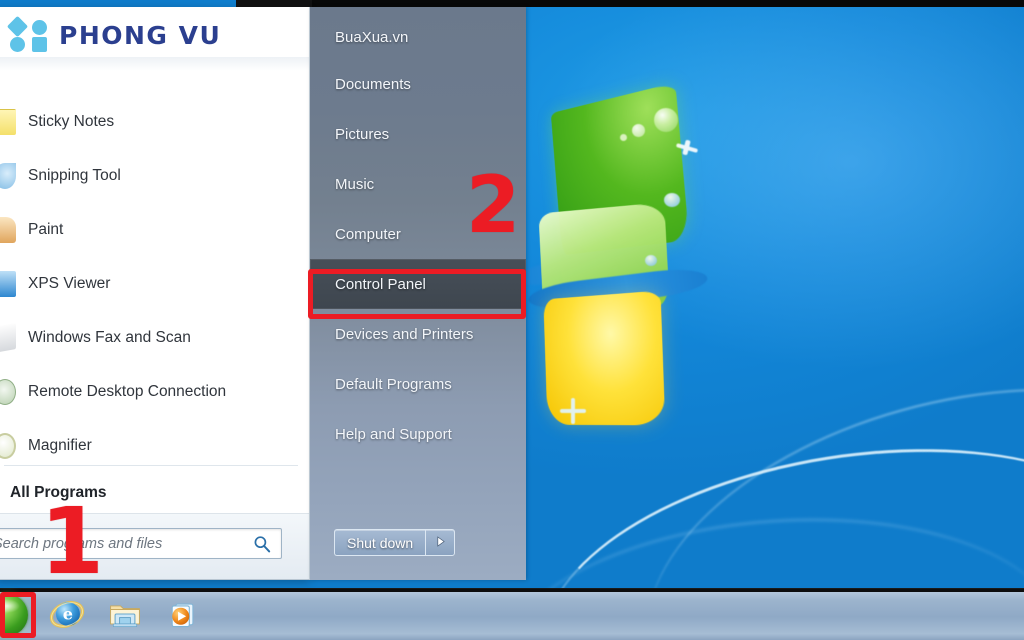 The height and width of the screenshot is (640, 1024). I want to click on taskbar-item-windows-explorer, so click(125, 616).